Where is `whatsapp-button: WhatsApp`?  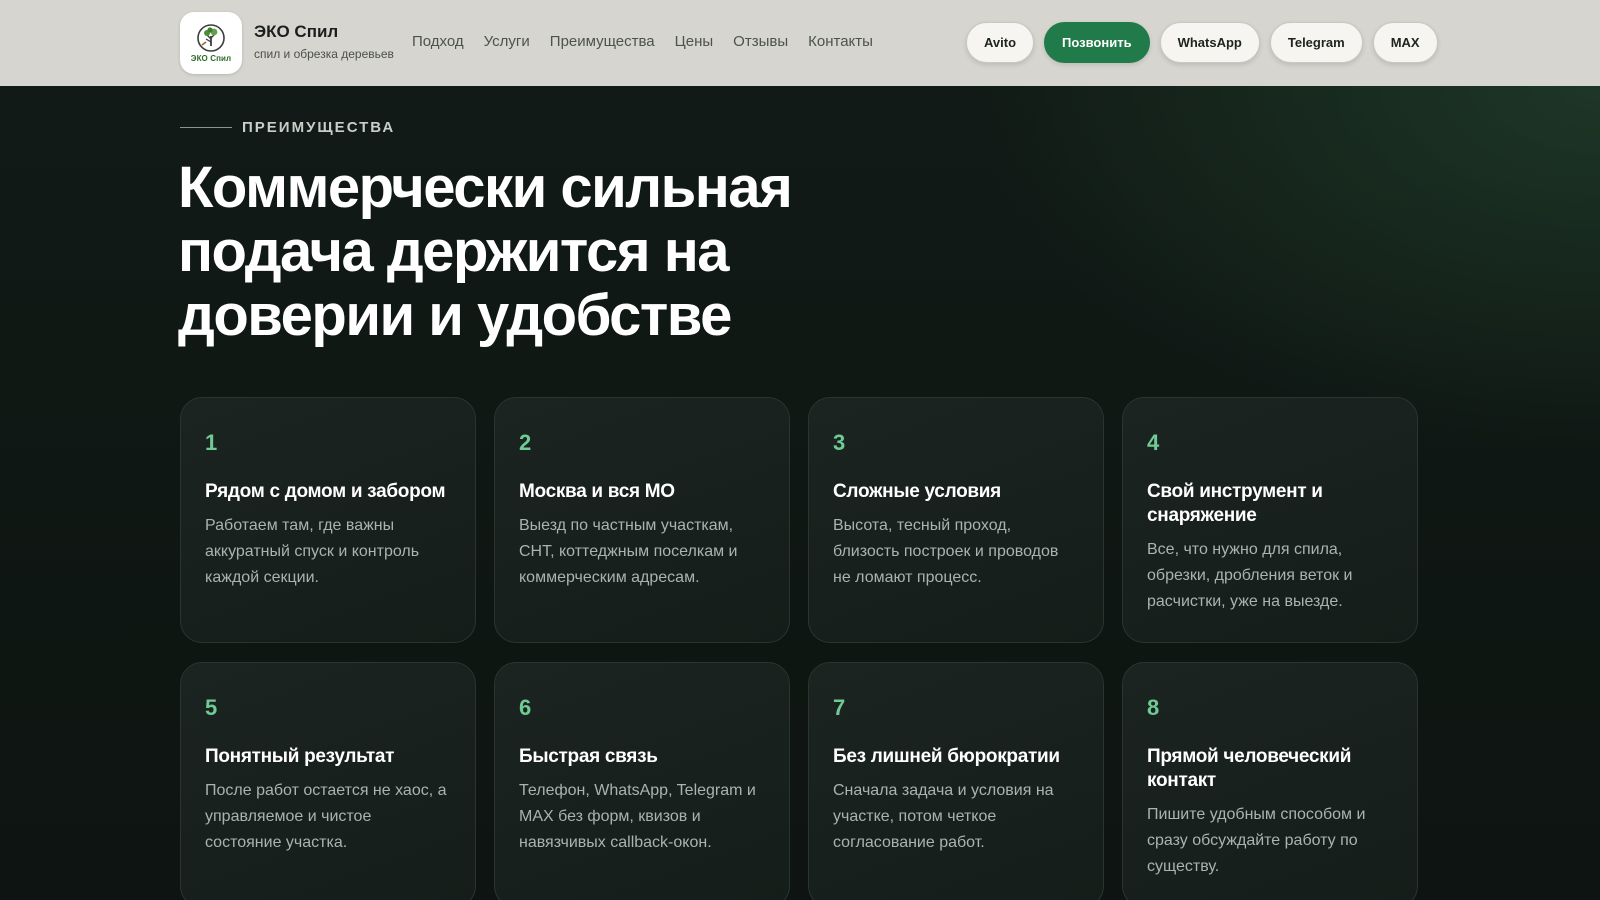
whatsapp-button: WhatsApp is located at coordinates (1209, 42).